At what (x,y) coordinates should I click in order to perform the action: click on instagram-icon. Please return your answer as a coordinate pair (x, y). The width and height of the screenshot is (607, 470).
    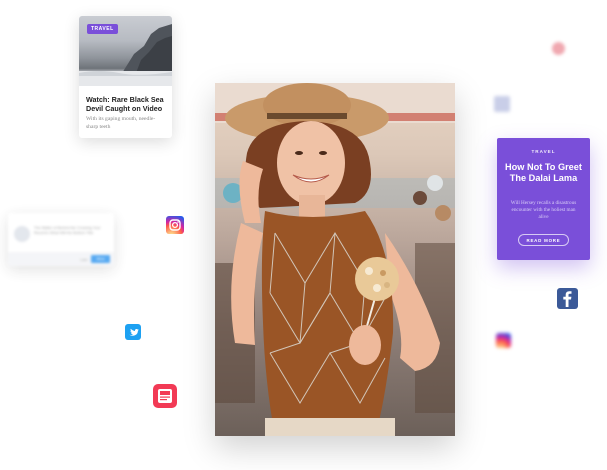
    Looking at the image, I should click on (175, 225).